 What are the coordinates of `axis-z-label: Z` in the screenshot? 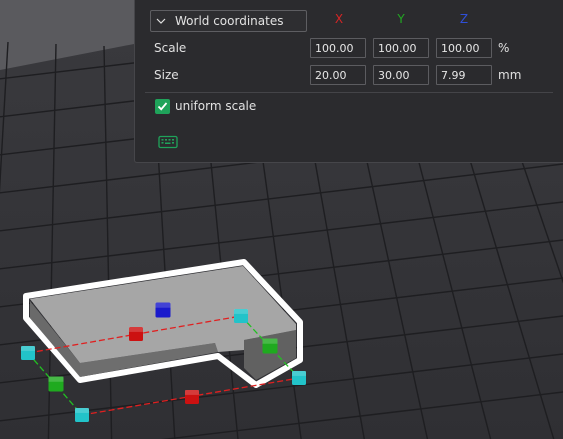 It's located at (464, 19).